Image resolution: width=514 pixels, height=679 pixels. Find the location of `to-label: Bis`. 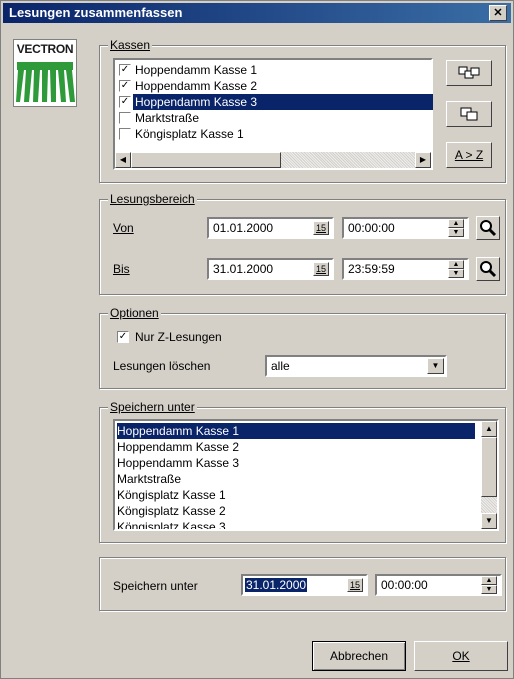

to-label: Bis is located at coordinates (121, 269).